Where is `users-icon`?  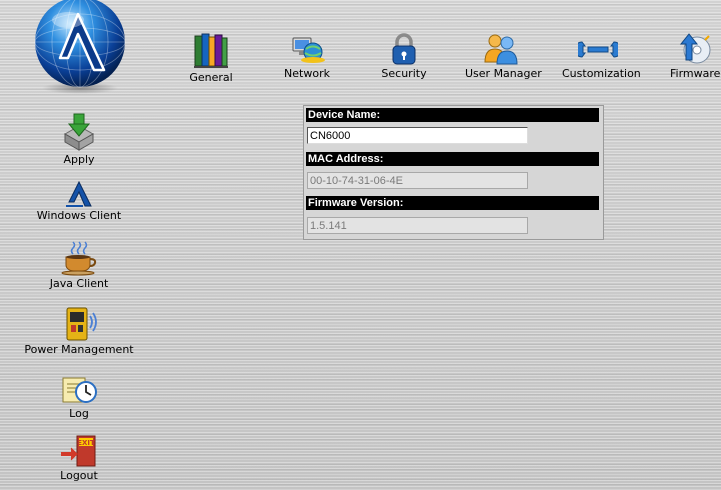 users-icon is located at coordinates (501, 49).